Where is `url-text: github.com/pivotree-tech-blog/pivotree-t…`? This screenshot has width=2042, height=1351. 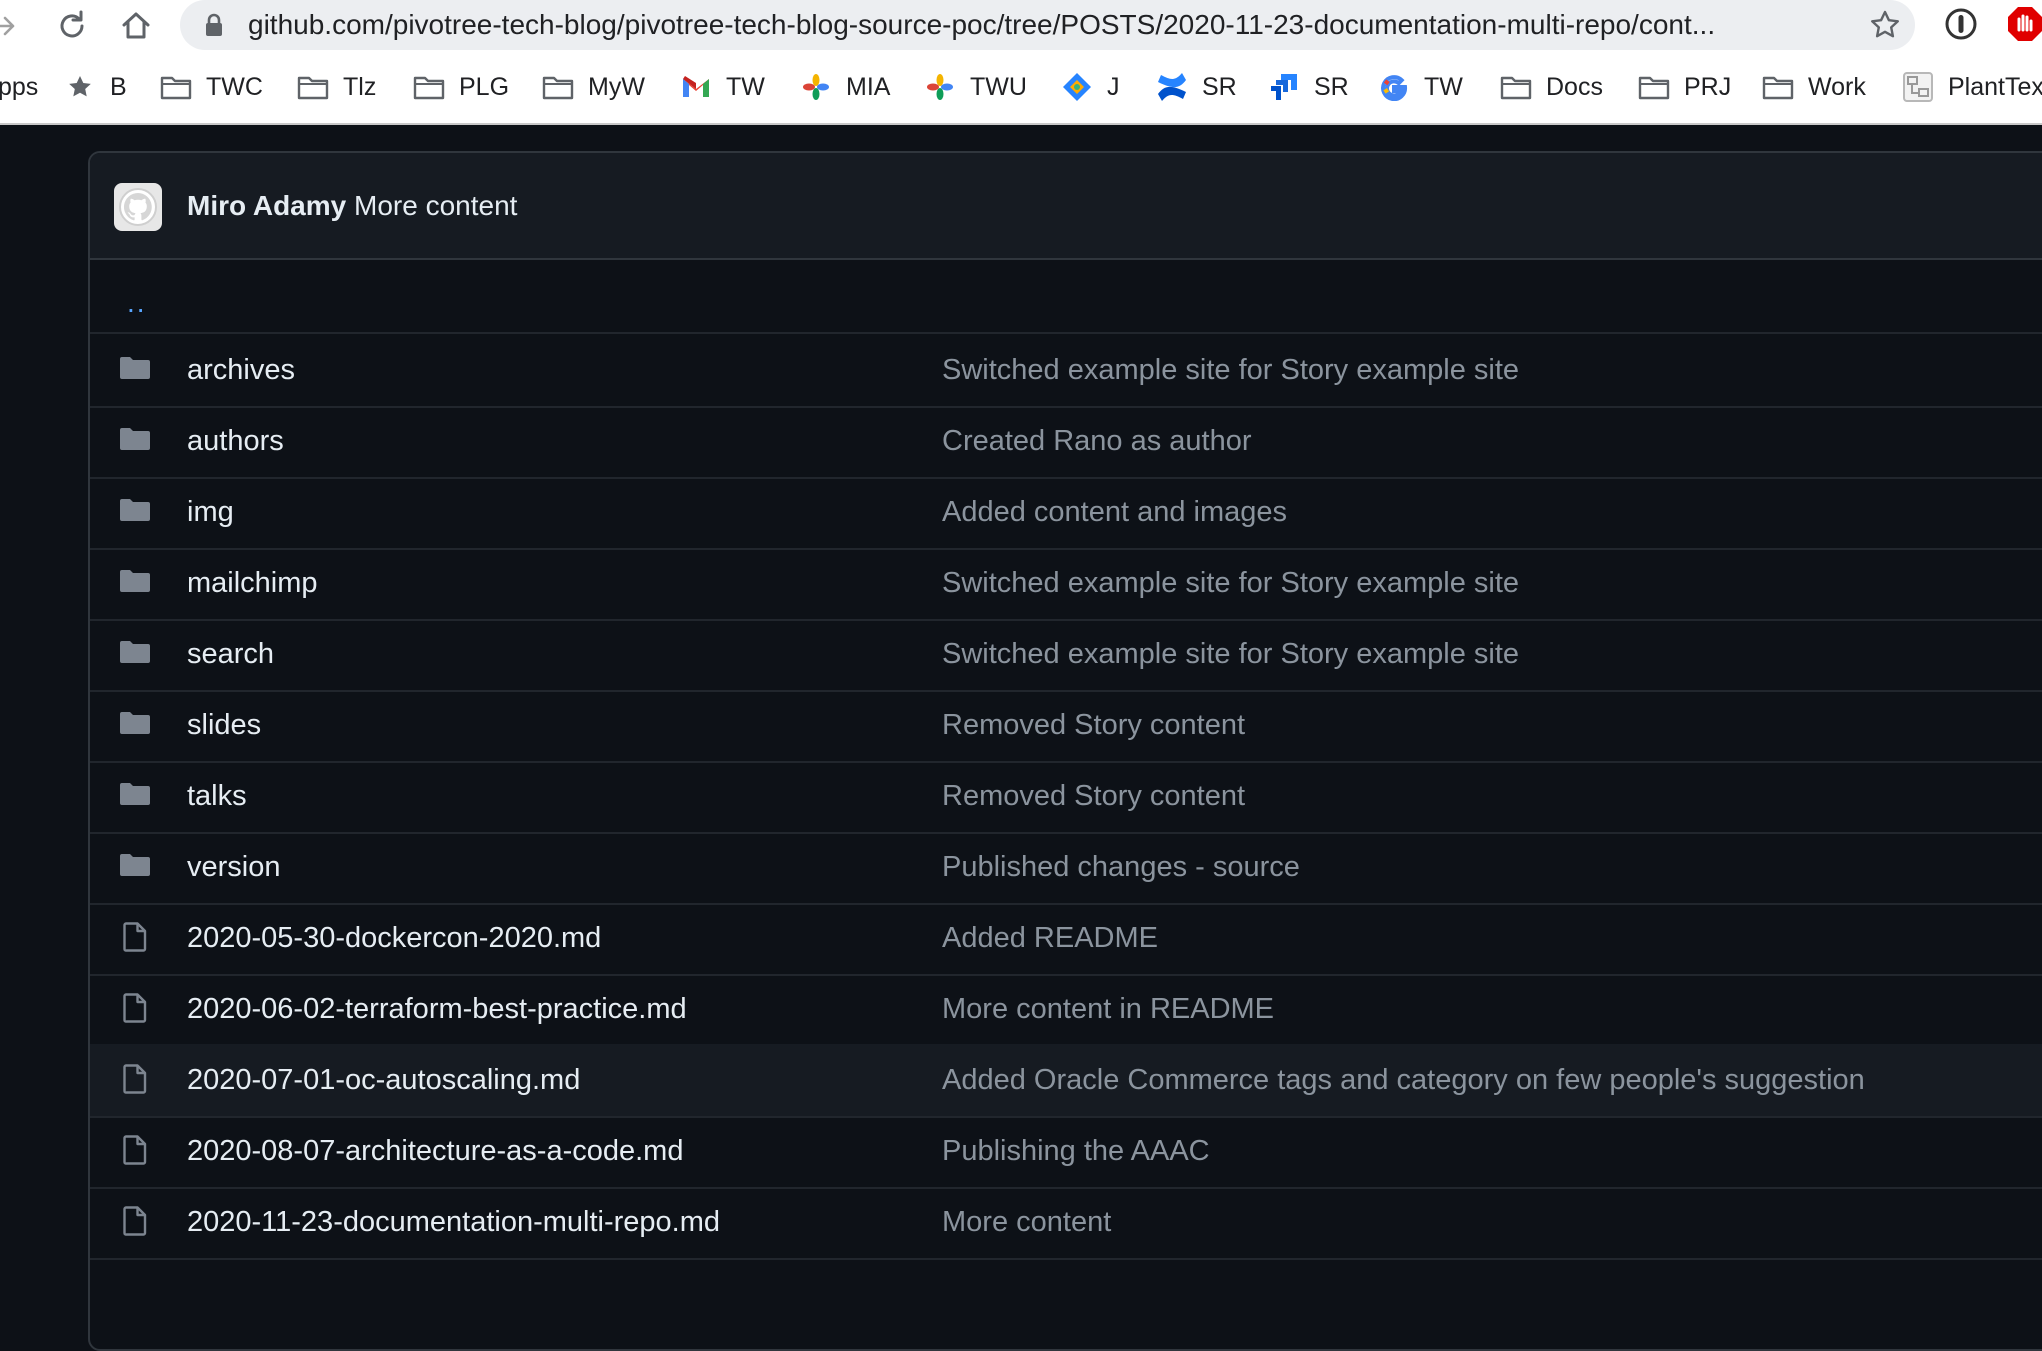
url-text: github.com/pivotree-tech-blog/pivotree-t… is located at coordinates (982, 24).